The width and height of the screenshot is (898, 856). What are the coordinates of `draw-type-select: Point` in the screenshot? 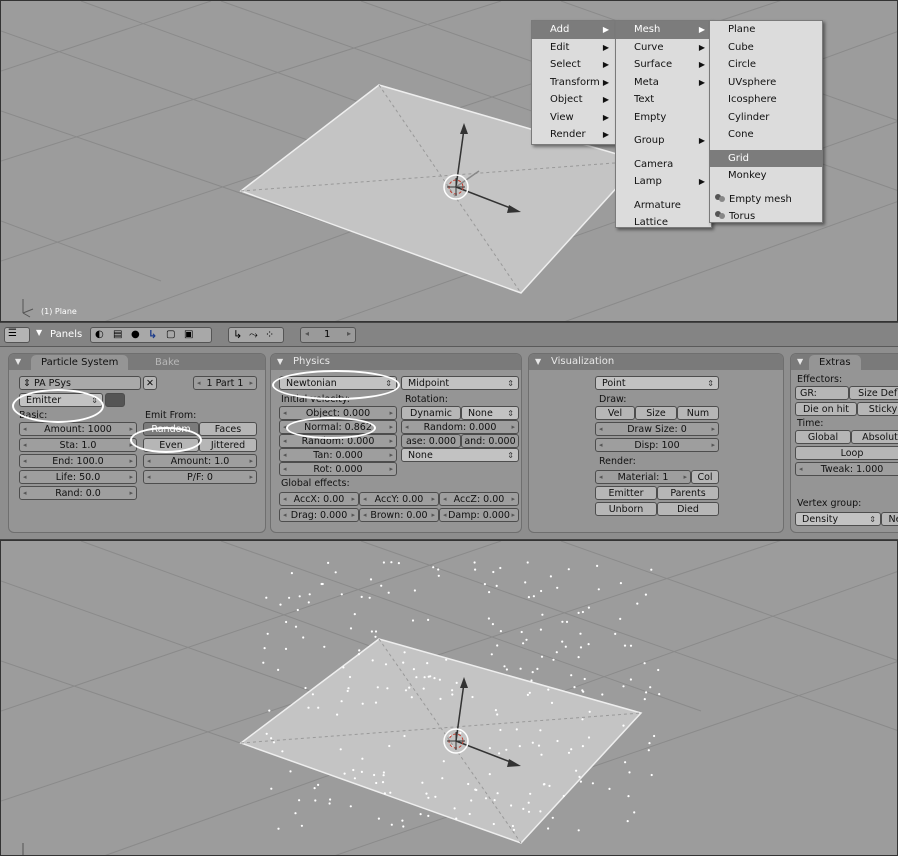 It's located at (657, 383).